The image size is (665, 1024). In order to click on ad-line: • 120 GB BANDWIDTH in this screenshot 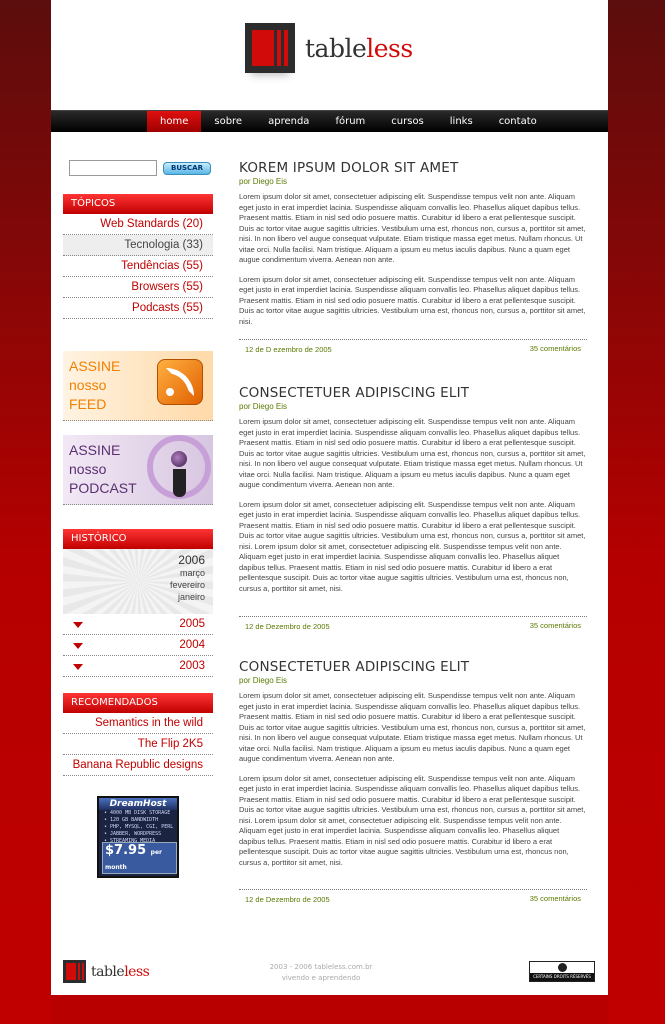, I will do `click(131, 820)`.